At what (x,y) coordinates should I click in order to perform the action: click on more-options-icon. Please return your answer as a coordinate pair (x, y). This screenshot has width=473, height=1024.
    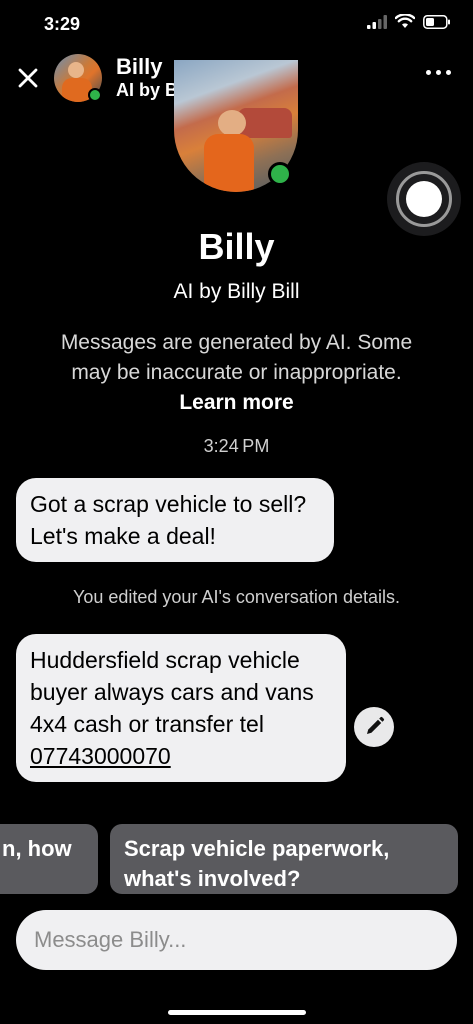
    Looking at the image, I should click on (438, 72).